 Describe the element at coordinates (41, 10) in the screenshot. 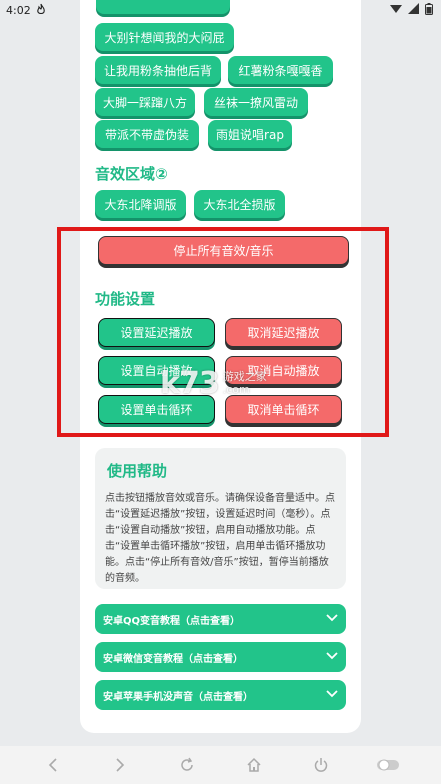

I see `flame-icon` at that location.